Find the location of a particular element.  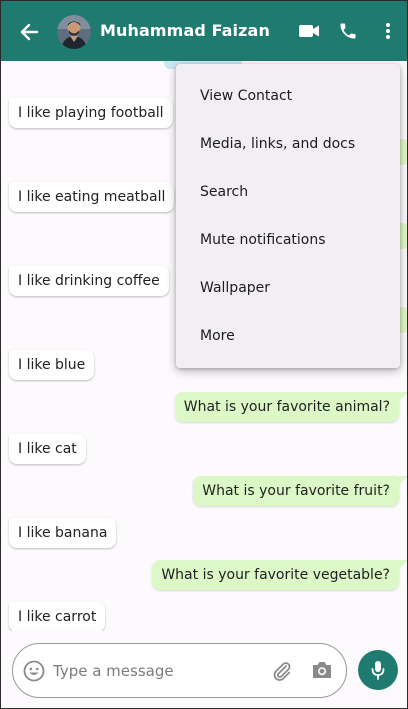

menu-item-wallpaper: Wallpaper is located at coordinates (288, 288).